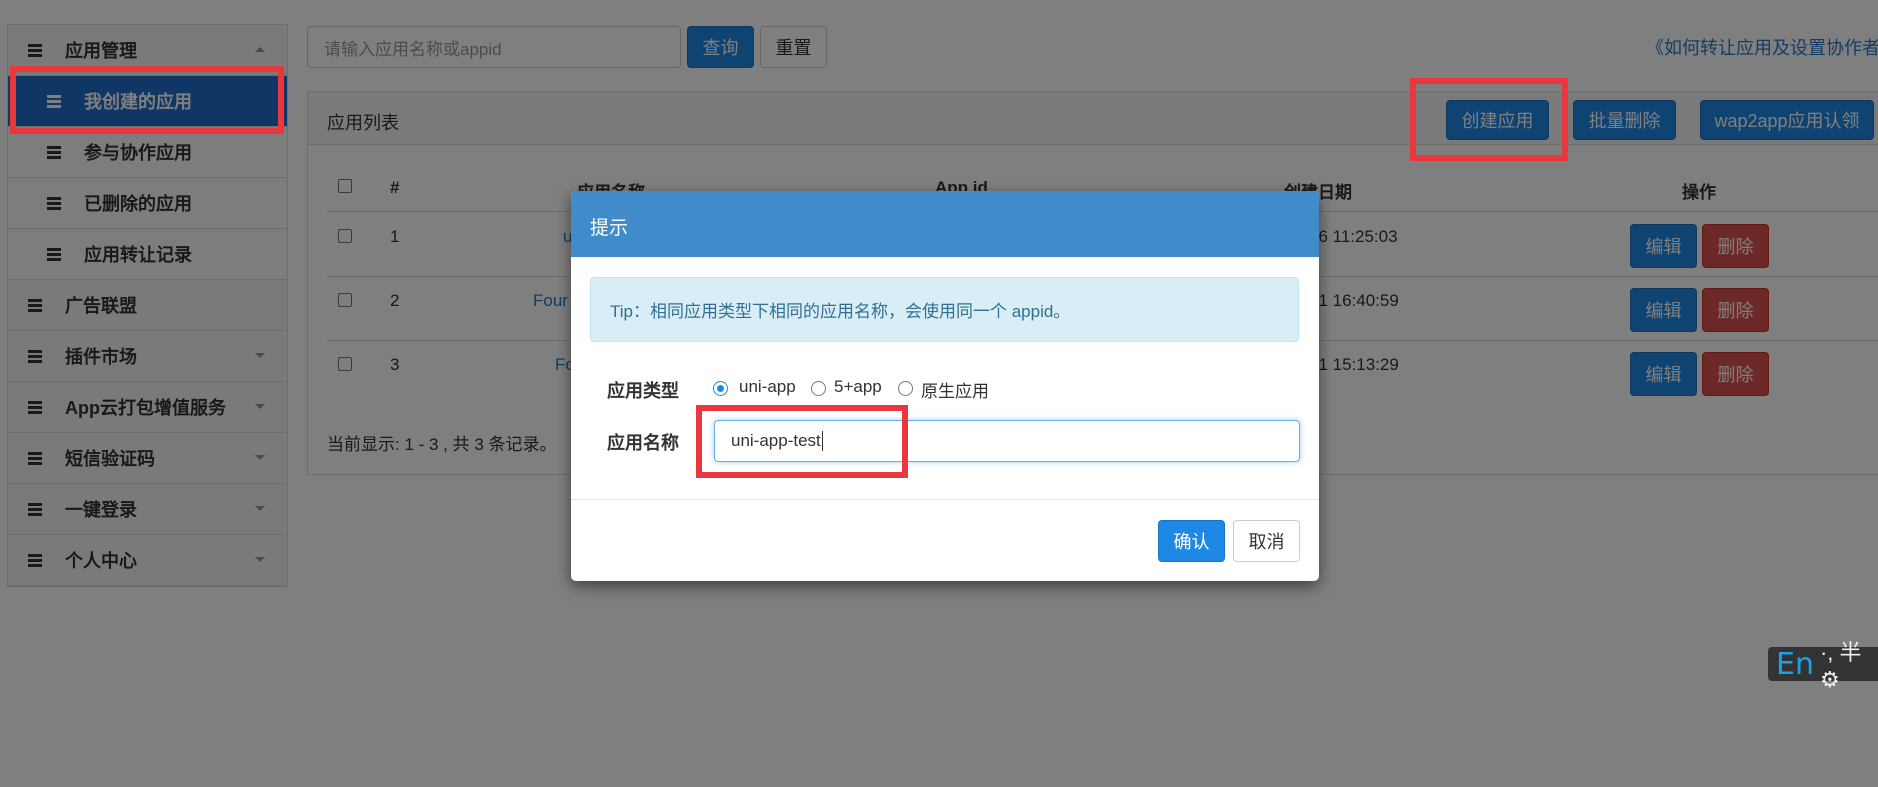 The image size is (1878, 787). What do you see at coordinates (1266, 541) in the screenshot?
I see `cancel-button: 取消` at bounding box center [1266, 541].